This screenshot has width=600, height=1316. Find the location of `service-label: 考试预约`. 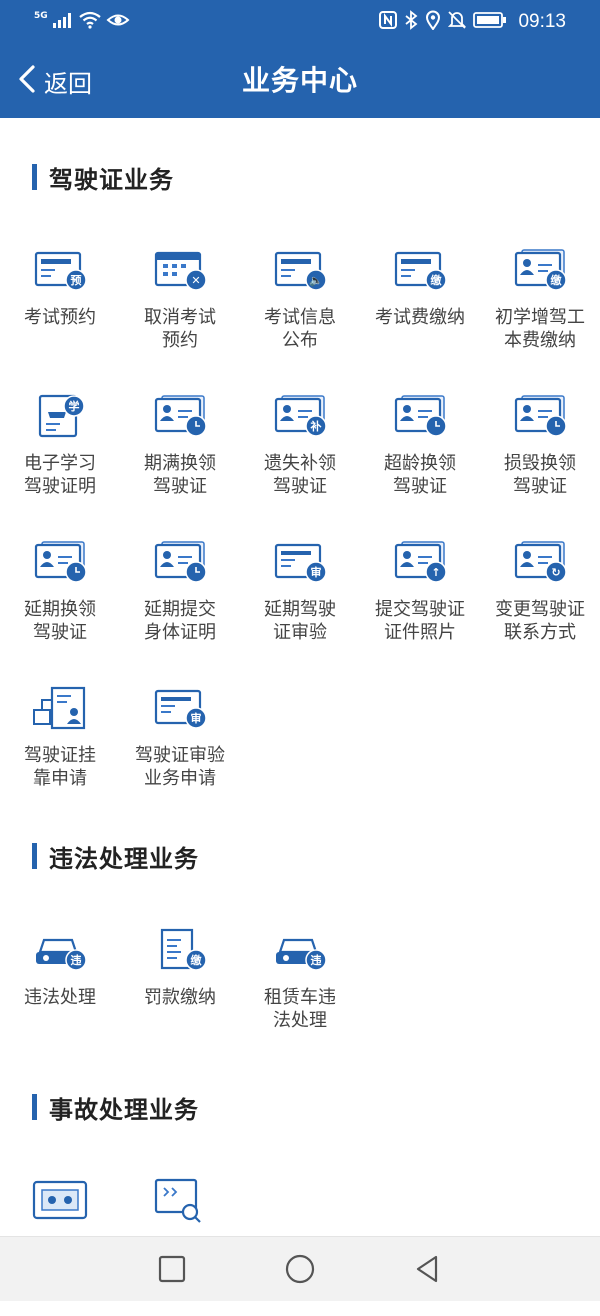

service-label: 考试预约 is located at coordinates (60, 317).